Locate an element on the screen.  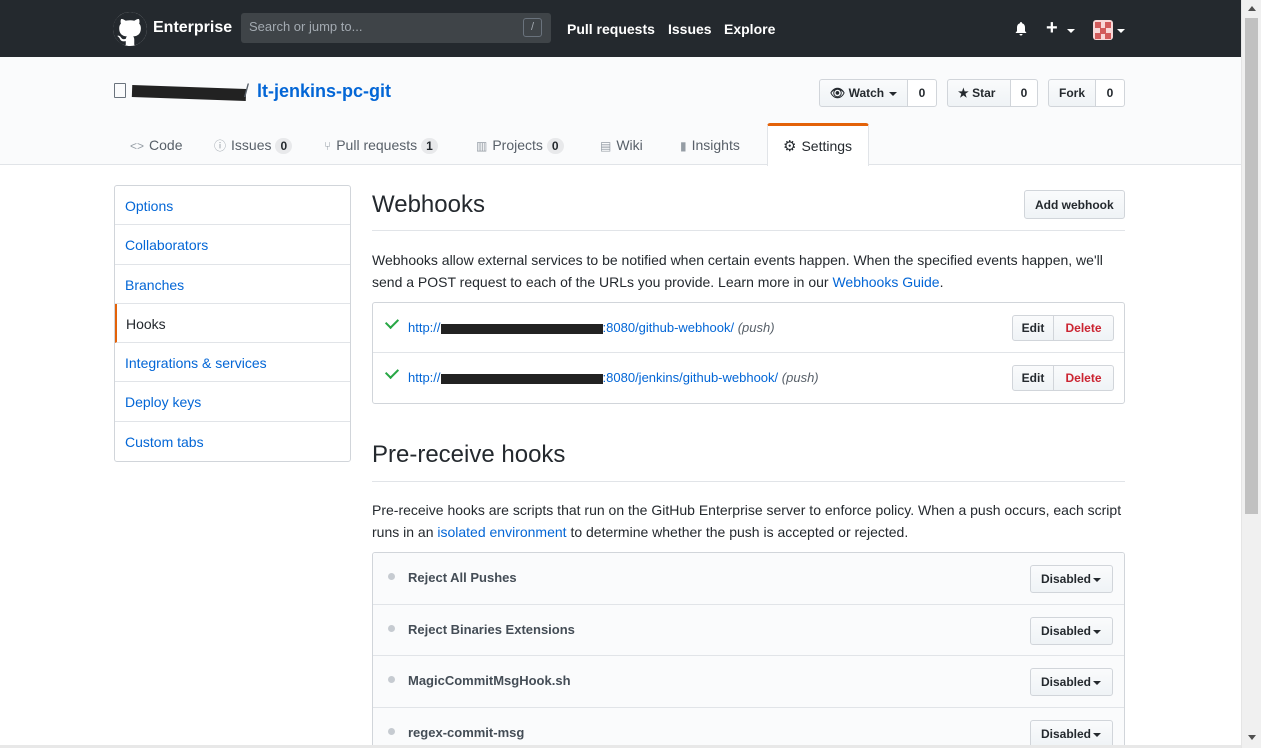
webhooks-title: Webhooks is located at coordinates (428, 204).